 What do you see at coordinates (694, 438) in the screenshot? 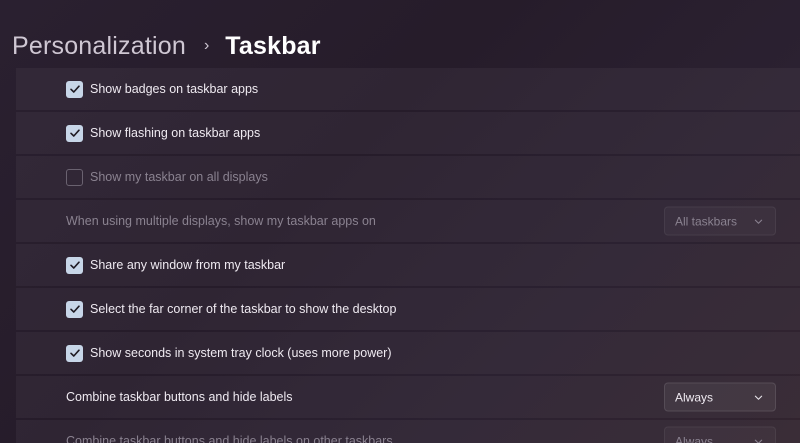
I see `combine-other-dropdown-value: Always` at bounding box center [694, 438].